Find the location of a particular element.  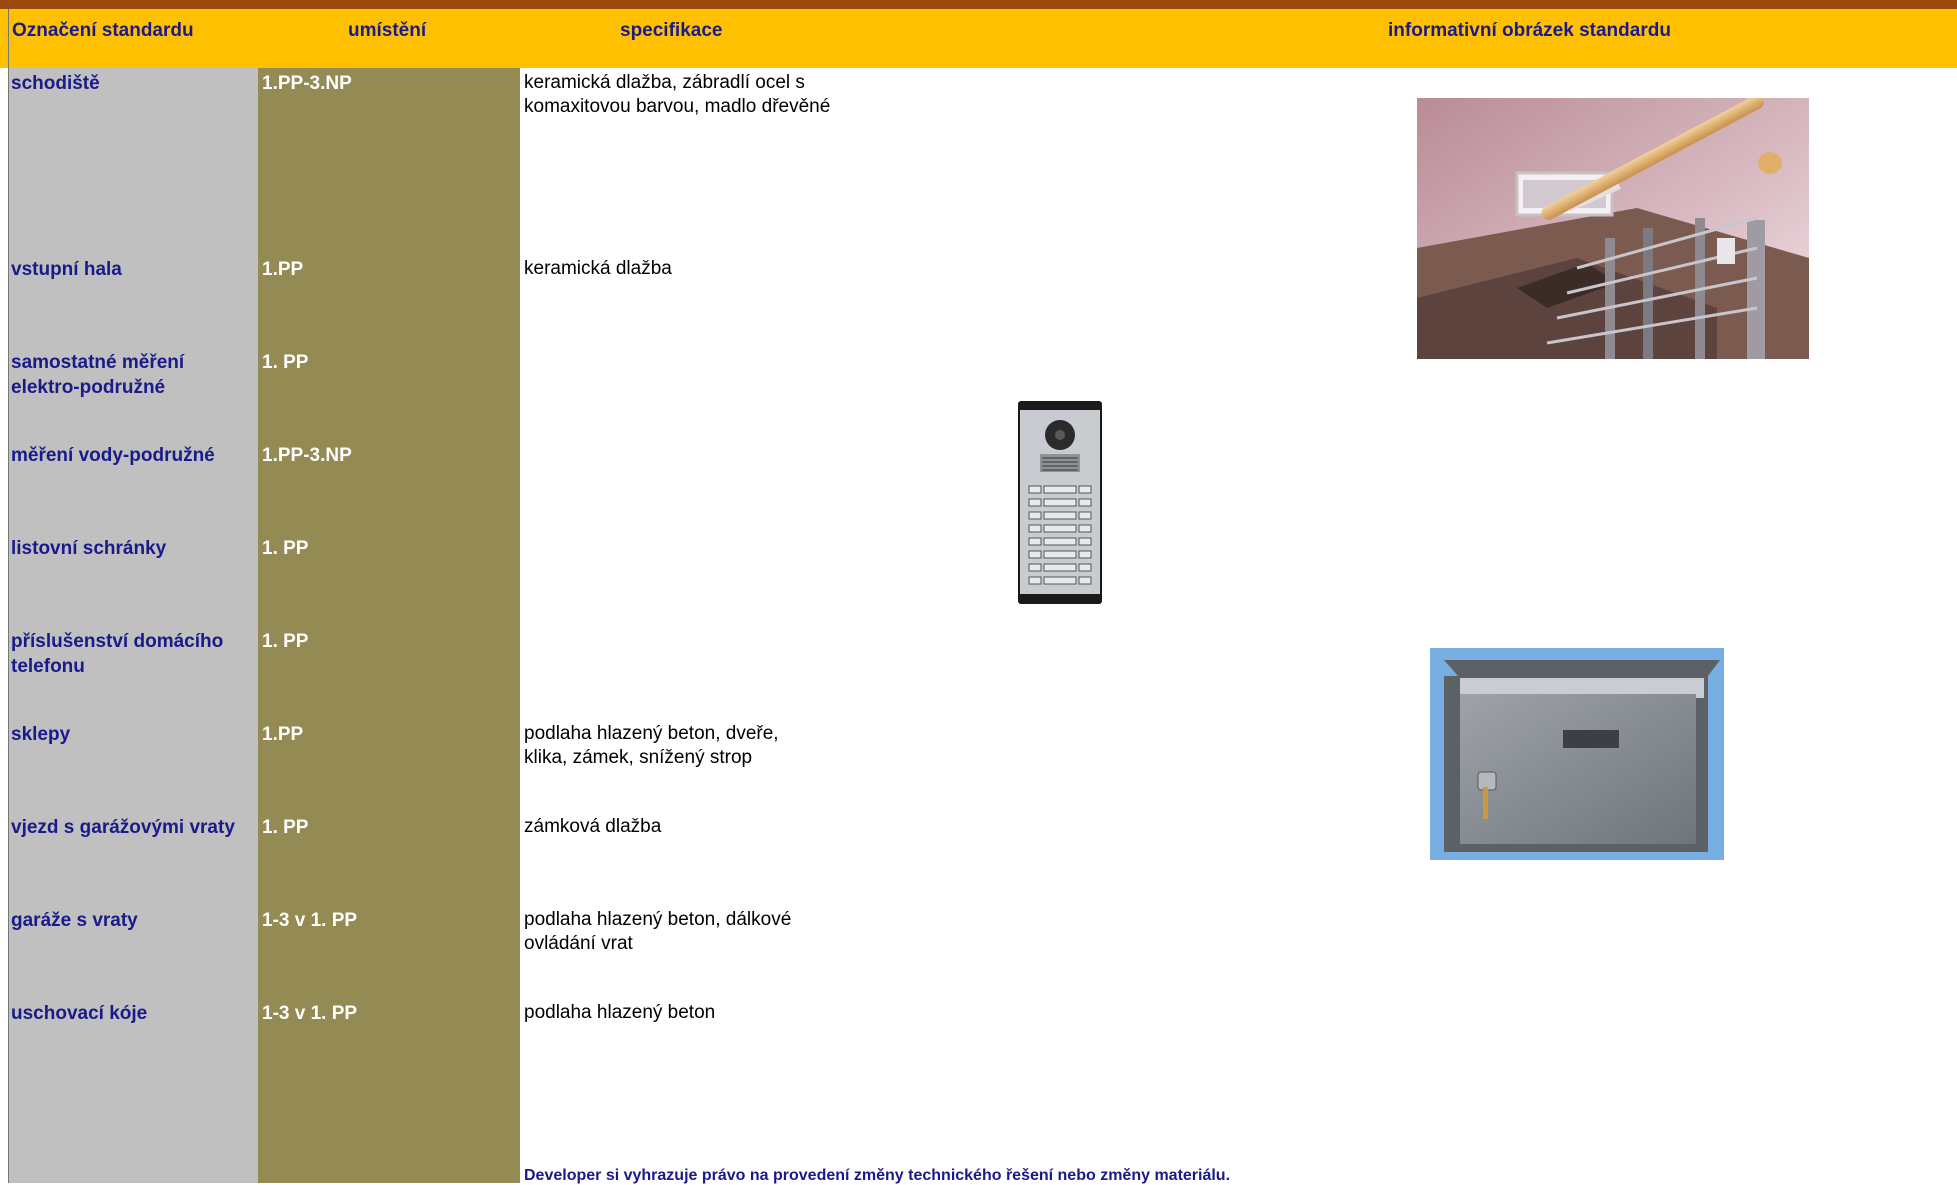

table-row: listovní schránky 1. PP is located at coordinates (978, 579).